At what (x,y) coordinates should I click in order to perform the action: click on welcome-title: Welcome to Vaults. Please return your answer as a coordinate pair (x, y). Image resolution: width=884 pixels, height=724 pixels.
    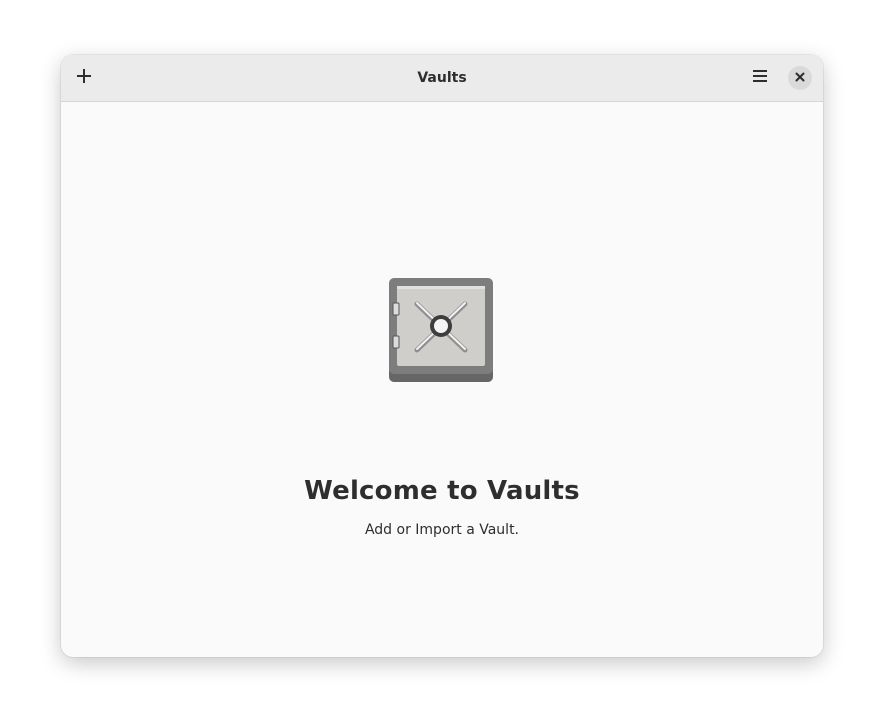
    Looking at the image, I should click on (442, 491).